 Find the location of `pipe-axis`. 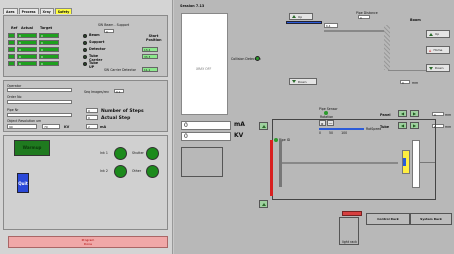

pipe-axis is located at coordinates (340, 163).